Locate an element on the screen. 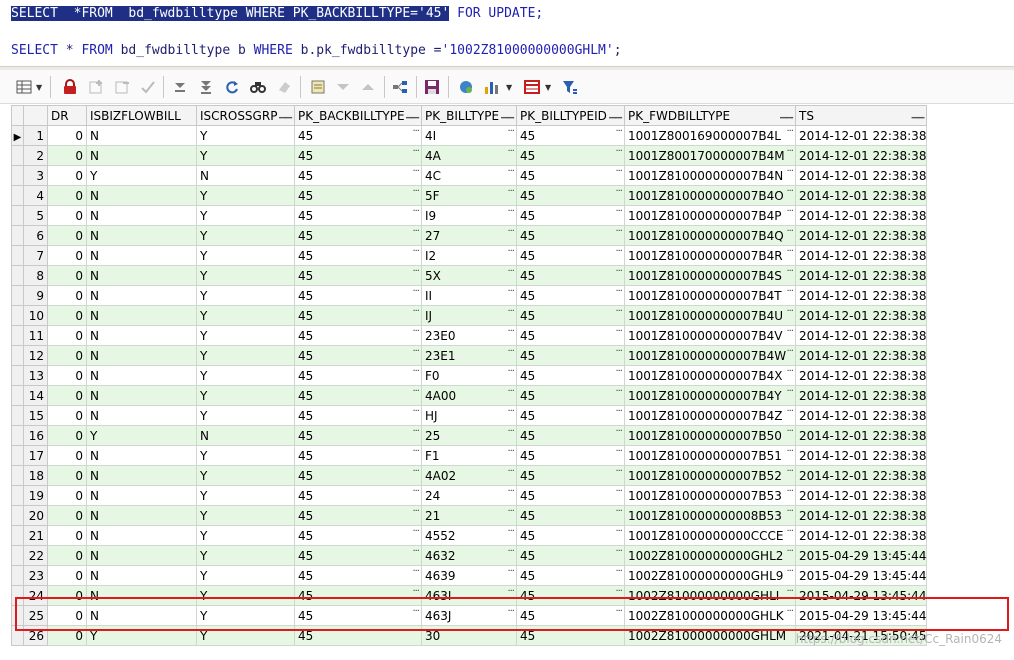  fetch-last-icon is located at coordinates (206, 87).